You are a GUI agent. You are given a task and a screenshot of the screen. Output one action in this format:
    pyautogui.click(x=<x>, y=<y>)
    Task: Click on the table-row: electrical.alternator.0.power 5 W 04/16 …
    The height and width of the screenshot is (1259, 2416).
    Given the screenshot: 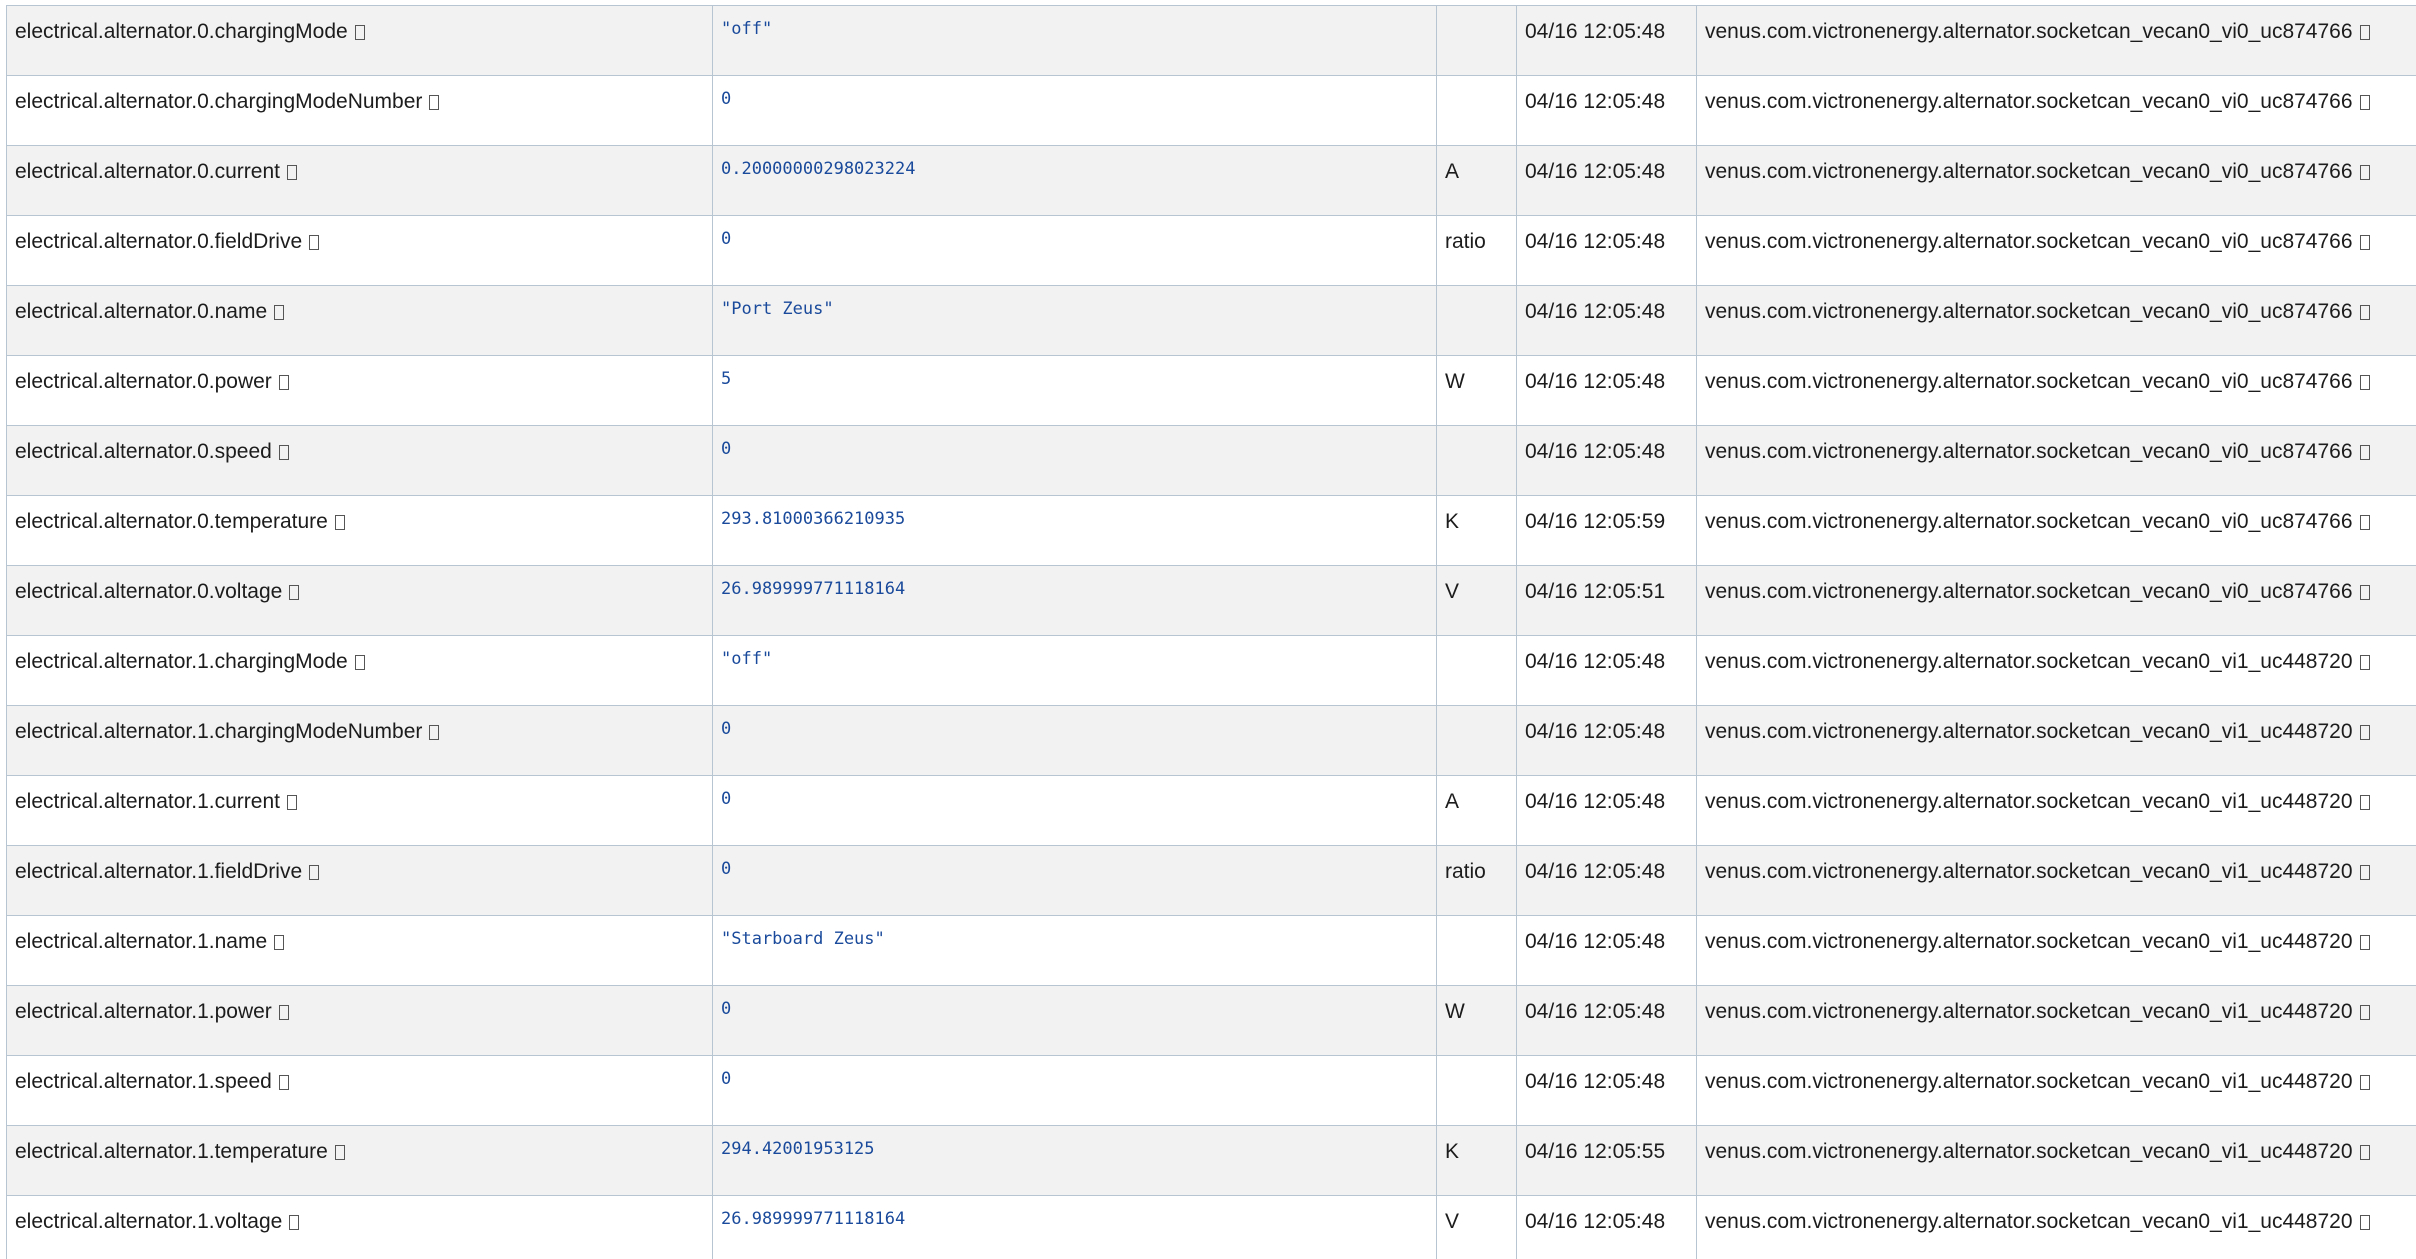 What is the action you would take?
    pyautogui.click(x=1211, y=390)
    